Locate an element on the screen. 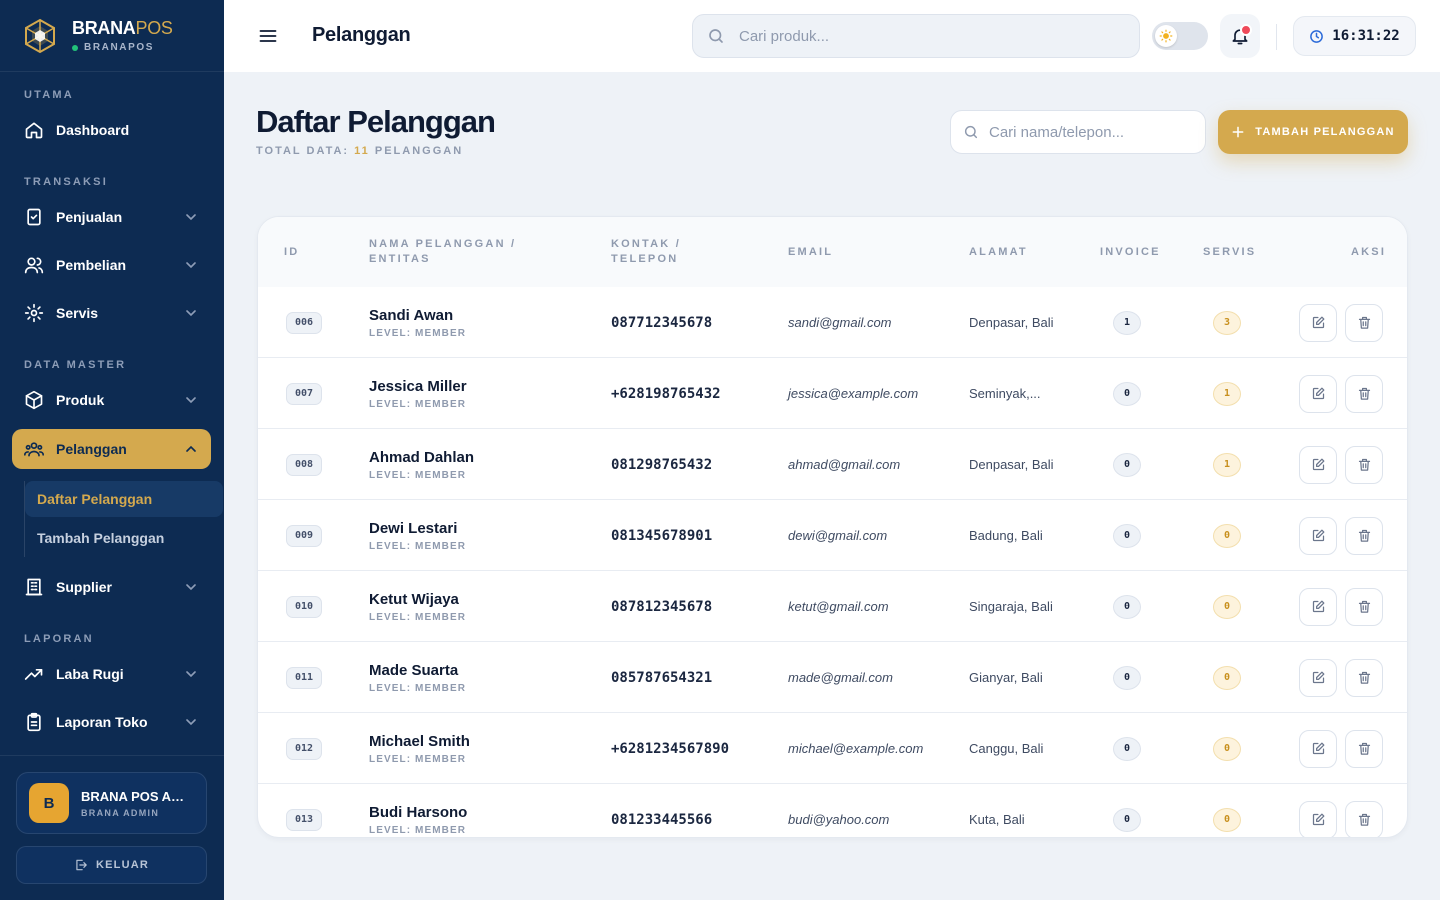 Image resolution: width=1440 pixels, height=900 pixels. customer-name: Made Suarta is located at coordinates (417, 670).